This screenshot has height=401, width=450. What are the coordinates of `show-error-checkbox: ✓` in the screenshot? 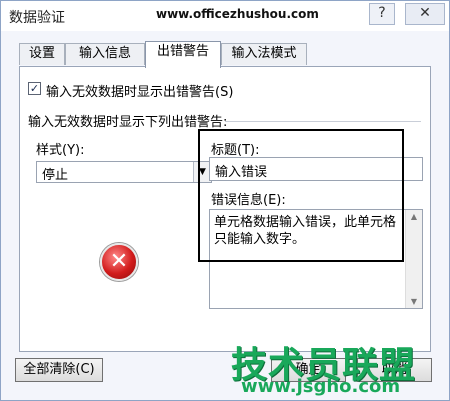 It's located at (34, 88).